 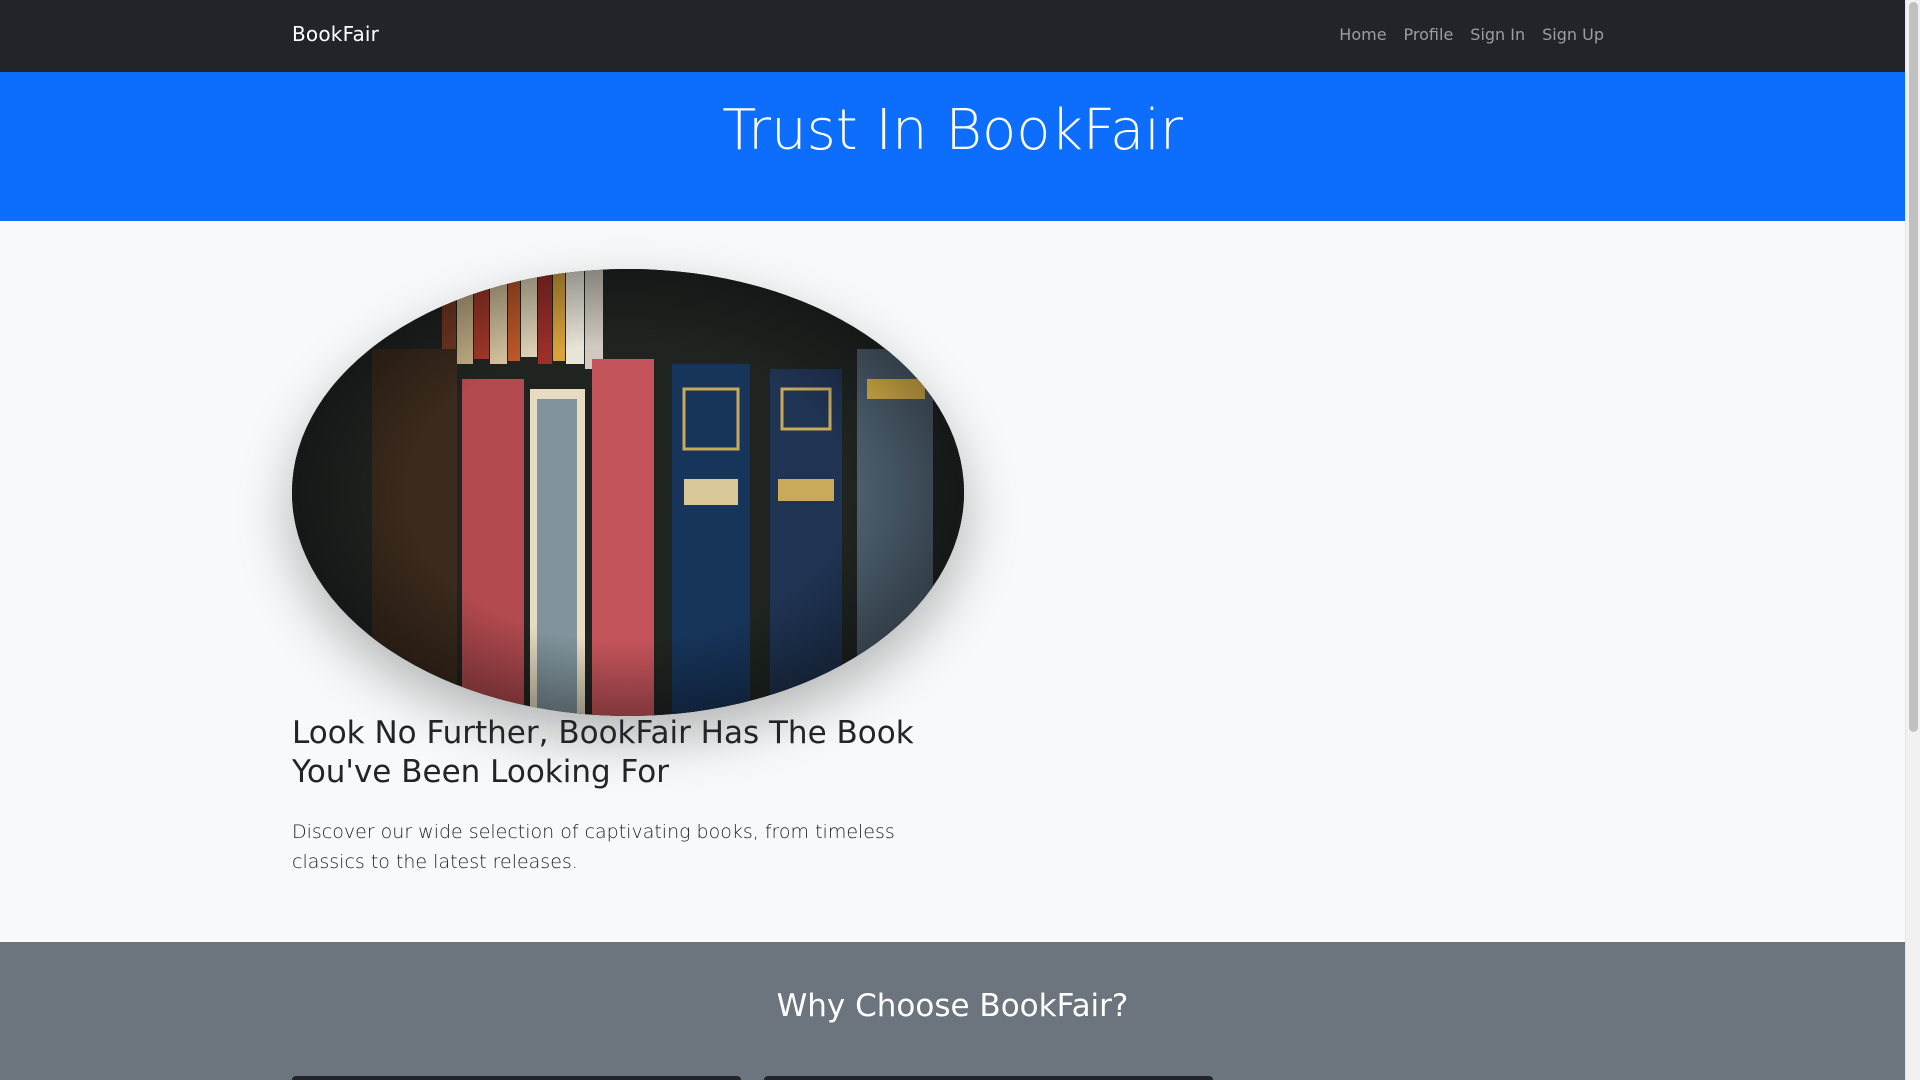 I want to click on why-title: Why Choose BookFair?, so click(x=952, y=1006).